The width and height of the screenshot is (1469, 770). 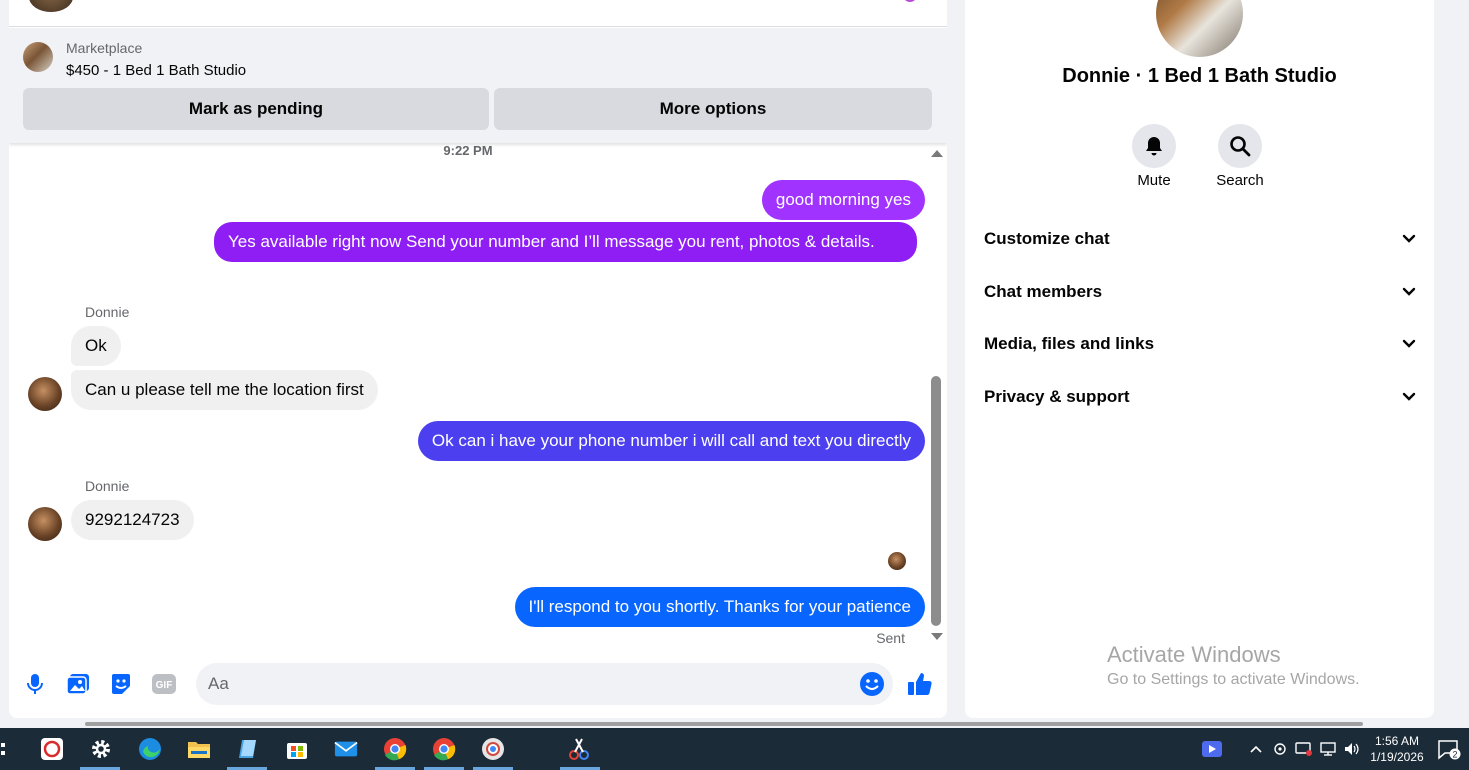 I want to click on header-avatar, so click(x=51, y=6).